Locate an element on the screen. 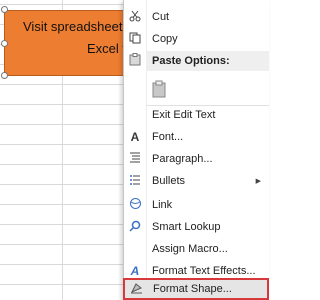  link-icon is located at coordinates (135, 205).